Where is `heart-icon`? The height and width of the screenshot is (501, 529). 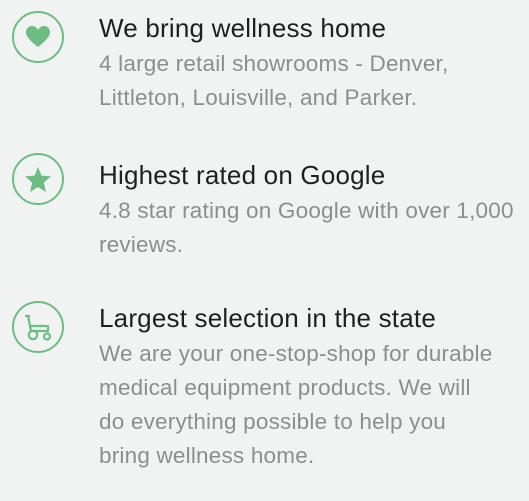
heart-icon is located at coordinates (38, 37).